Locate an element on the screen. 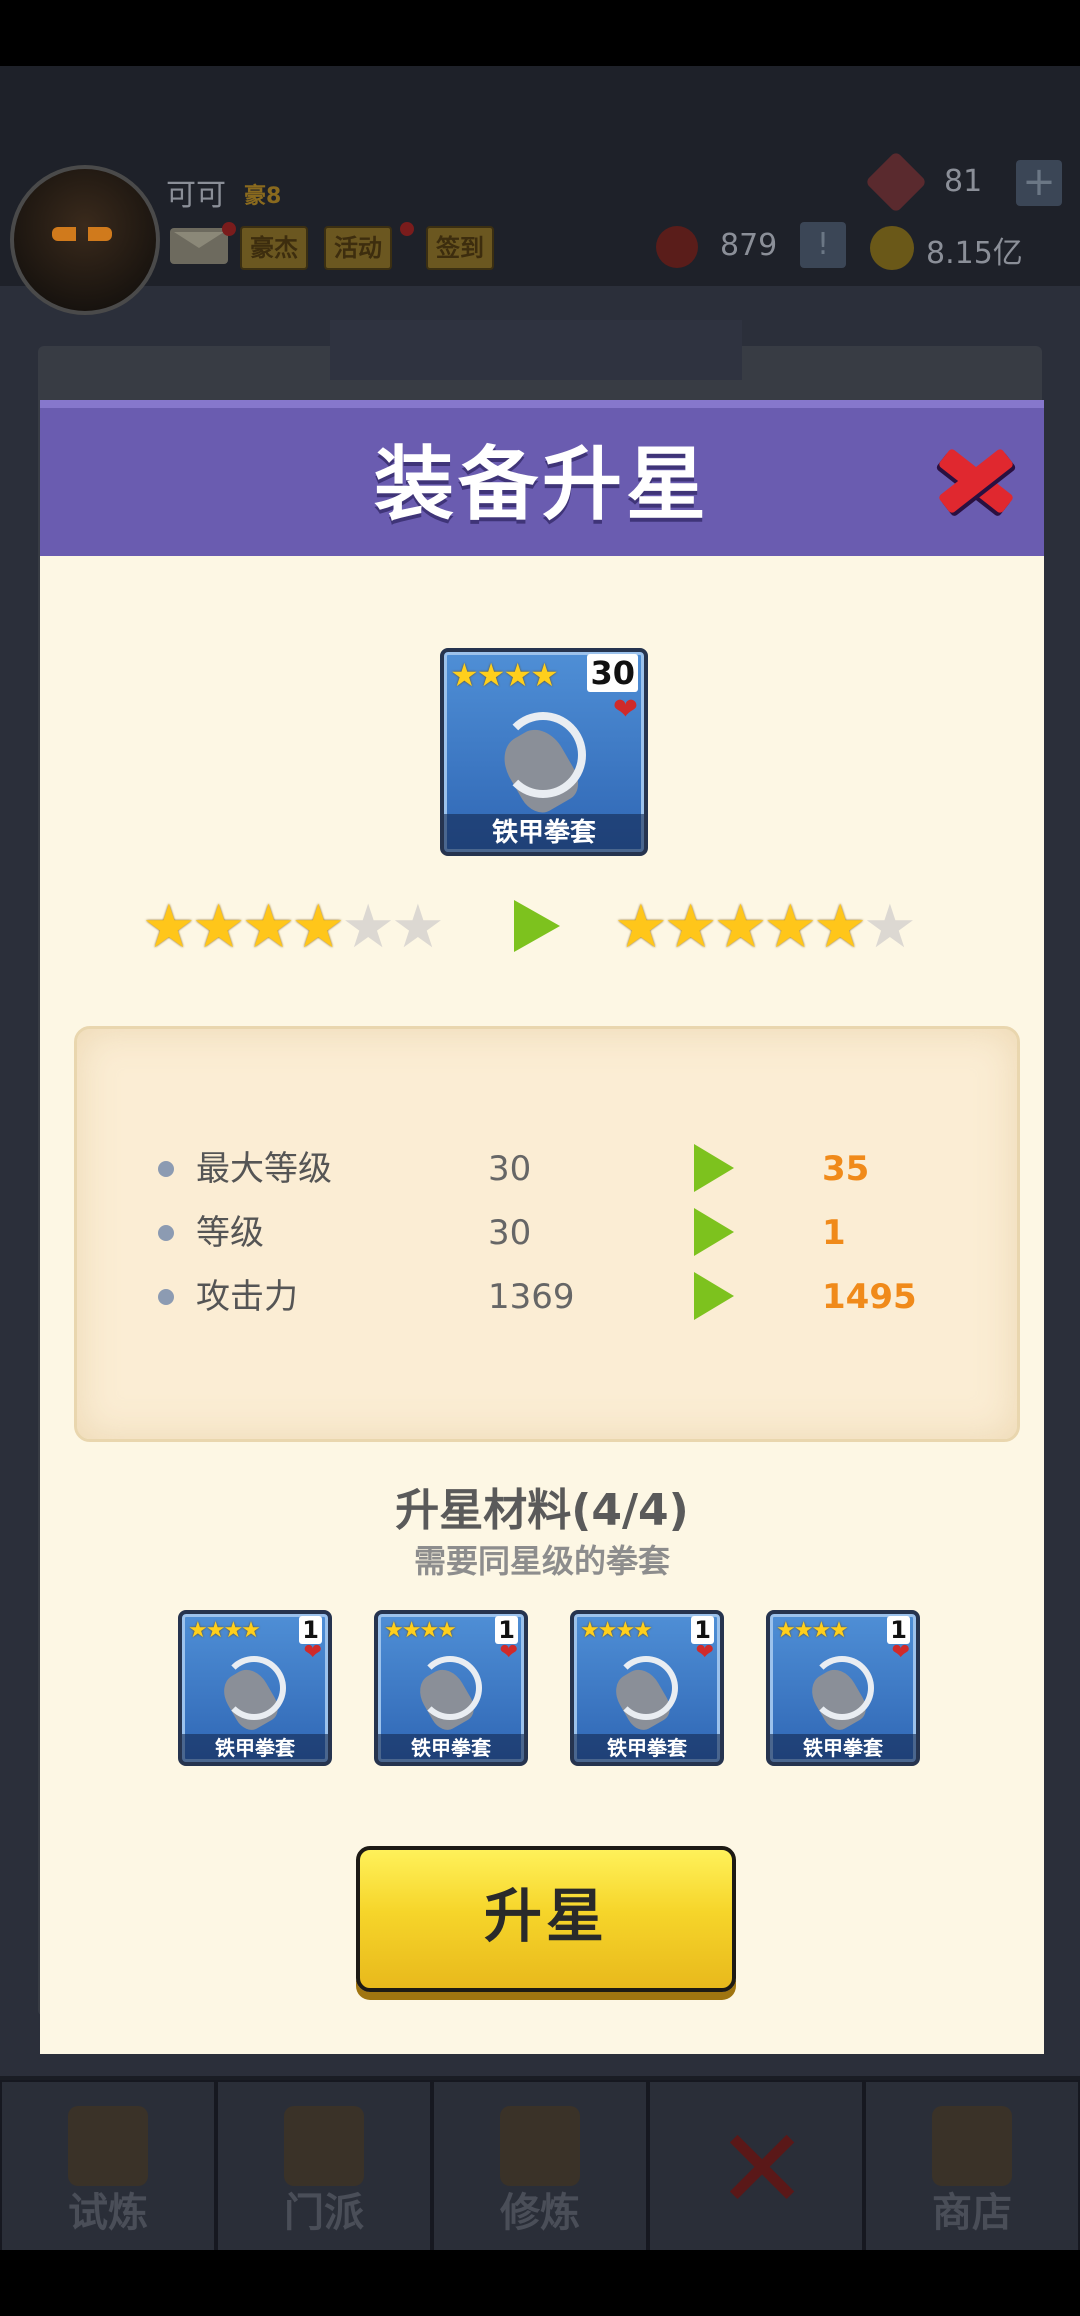  next-stars: ★★★★★★ is located at coordinates (765, 927).